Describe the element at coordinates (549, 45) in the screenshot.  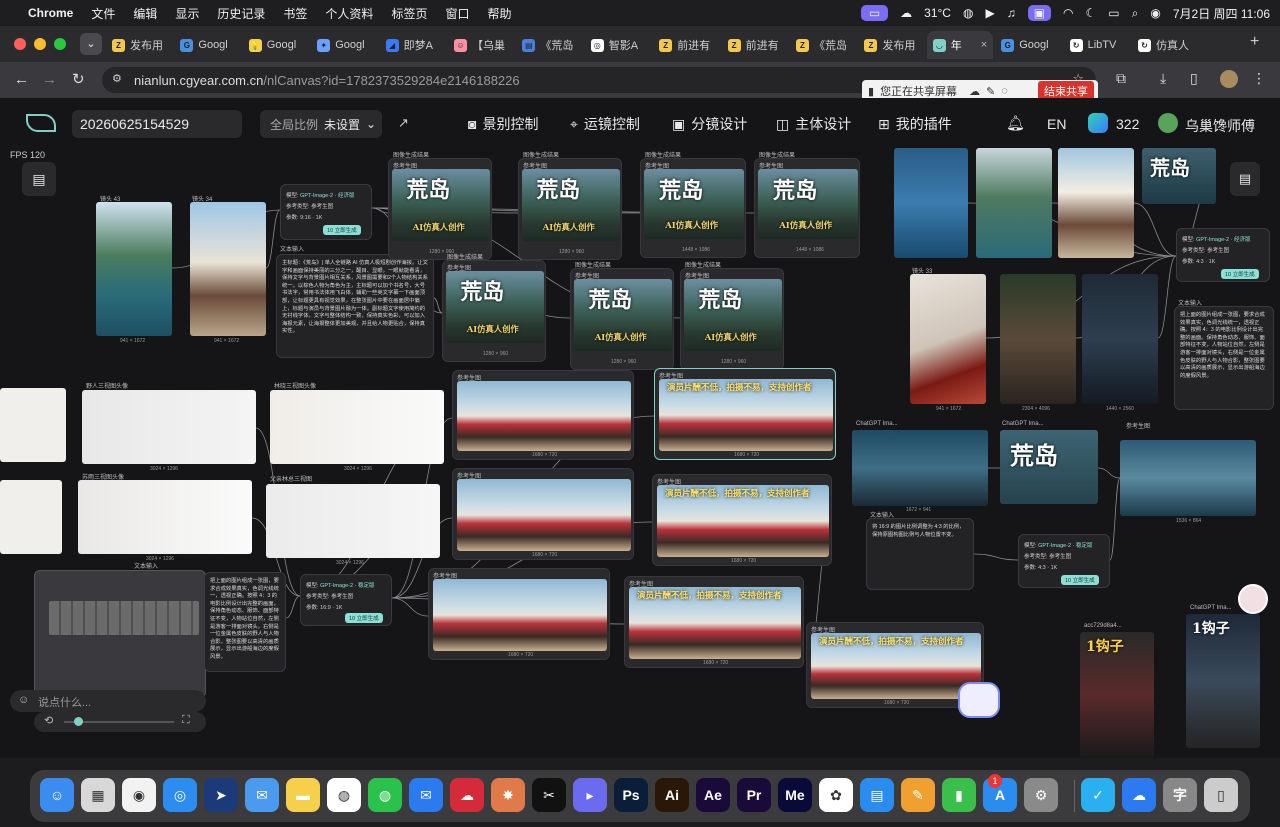
I see `browser-tab: ▤ 《荒岛` at that location.